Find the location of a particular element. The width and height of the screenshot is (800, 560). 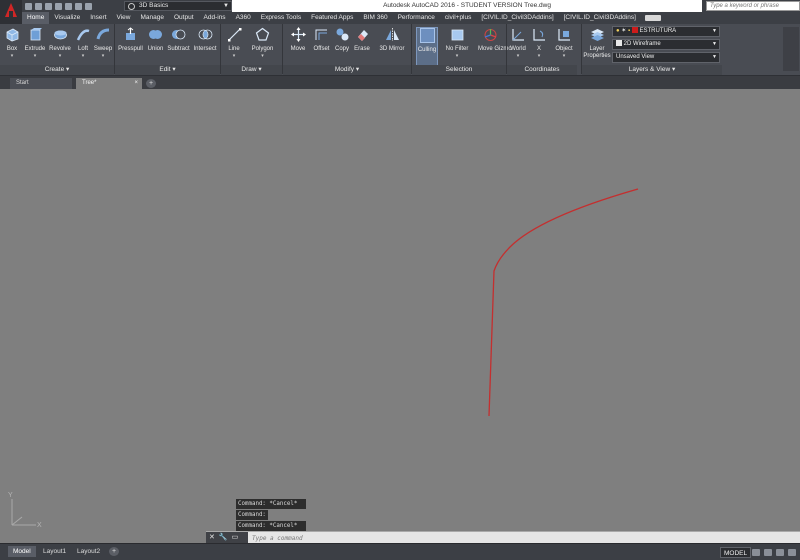

menu-icon is located at coordinates (780, 552).